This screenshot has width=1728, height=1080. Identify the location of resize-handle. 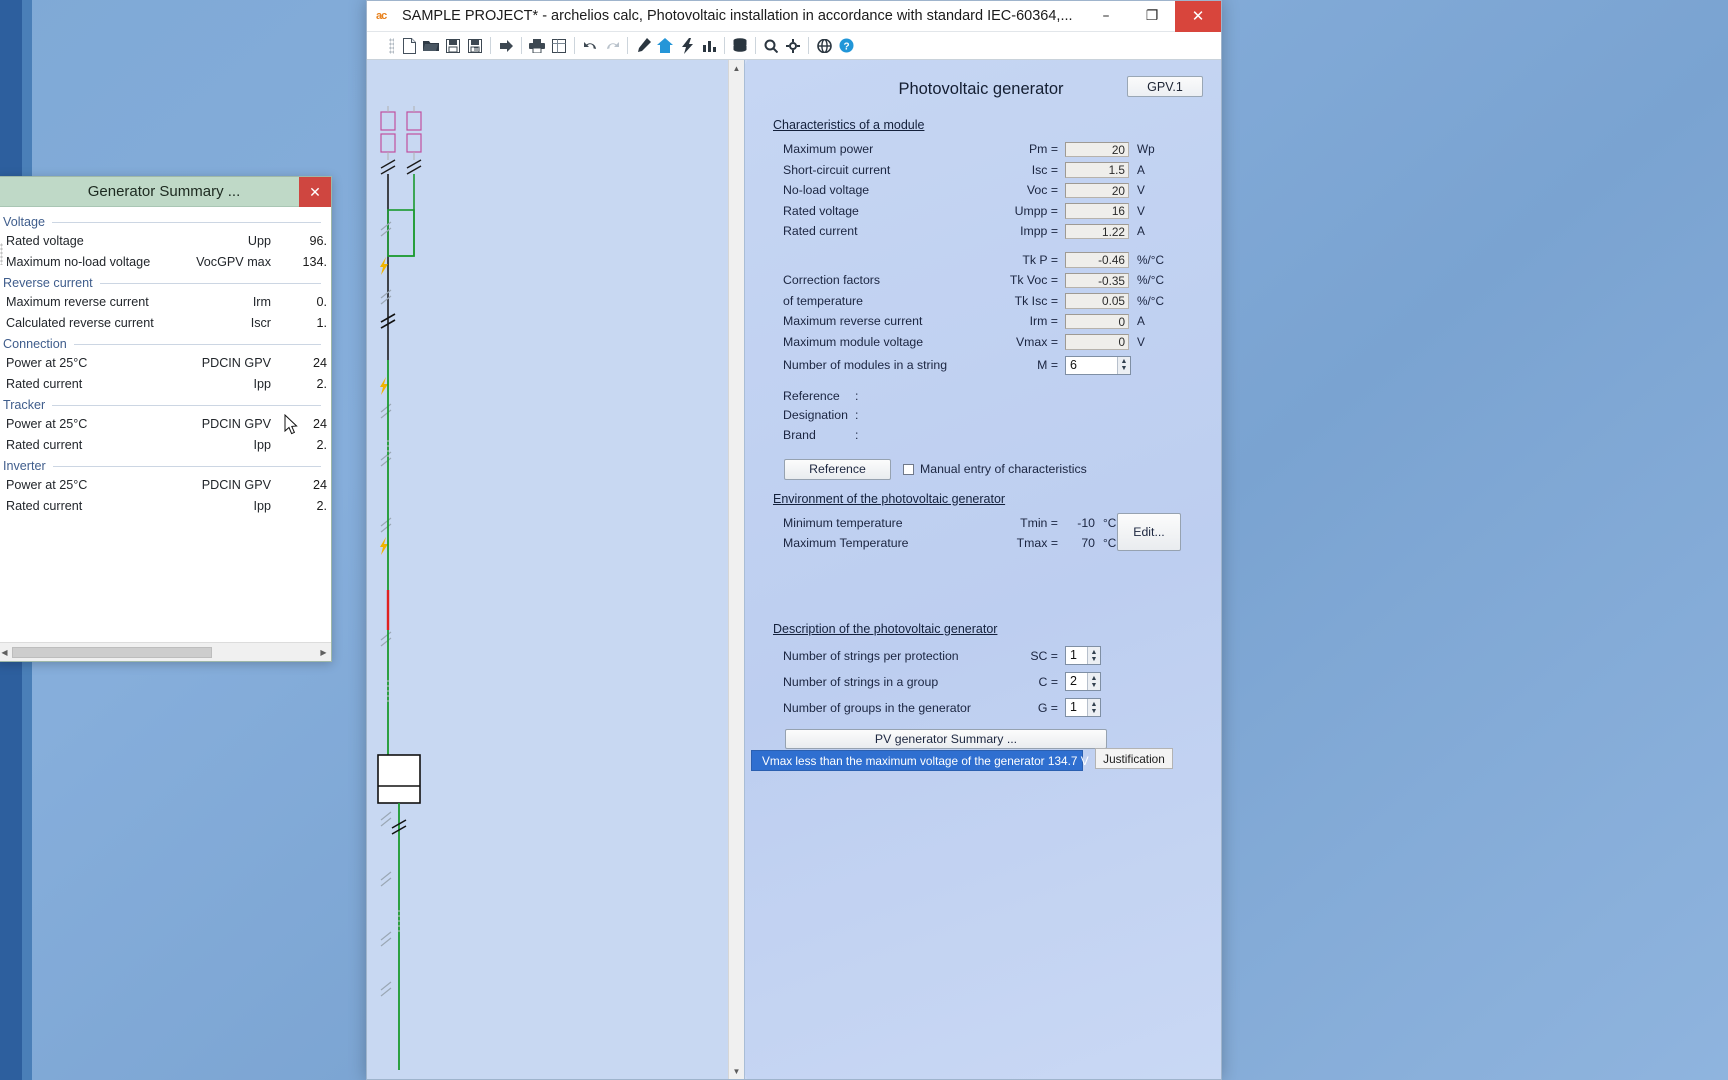
(1, 254).